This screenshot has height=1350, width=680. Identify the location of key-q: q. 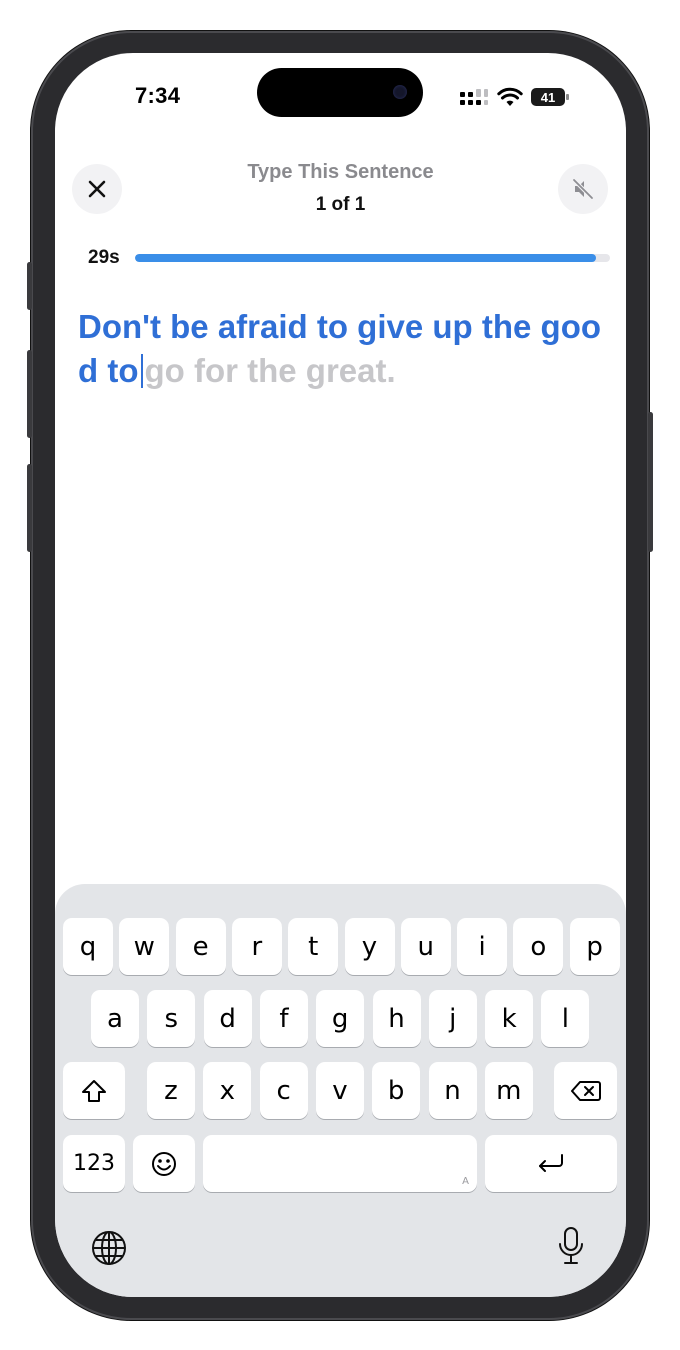
(88, 946).